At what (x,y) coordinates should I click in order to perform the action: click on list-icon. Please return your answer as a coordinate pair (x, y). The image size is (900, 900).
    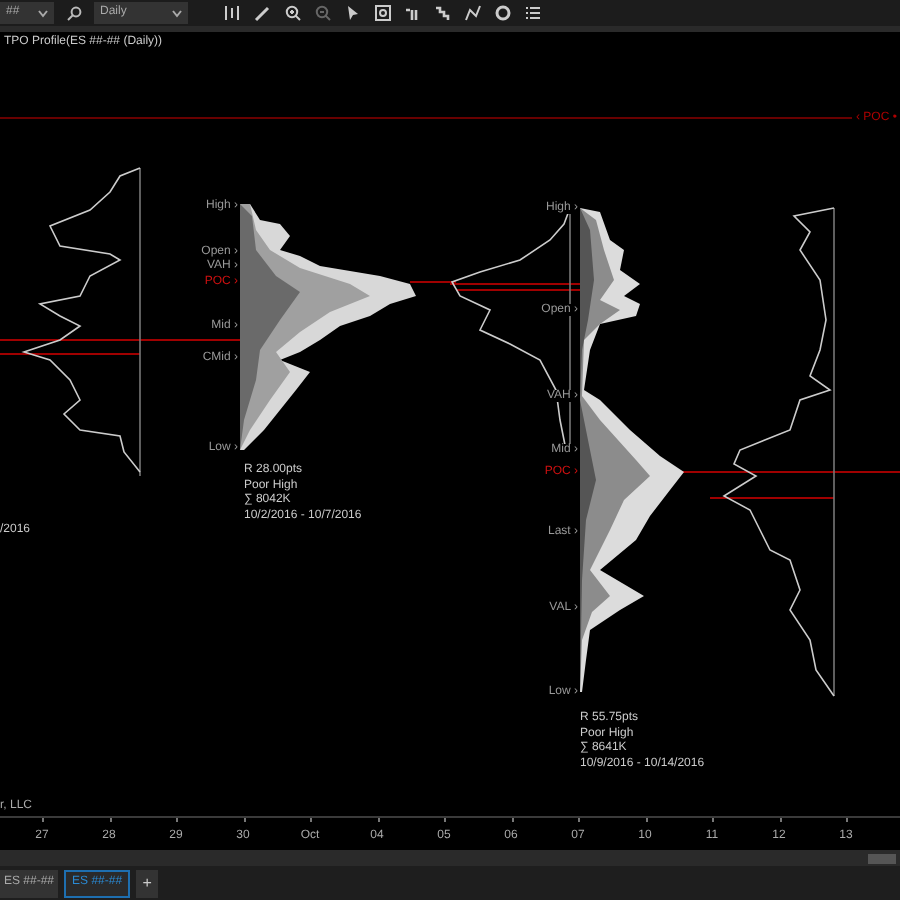
    Looking at the image, I should click on (533, 13).